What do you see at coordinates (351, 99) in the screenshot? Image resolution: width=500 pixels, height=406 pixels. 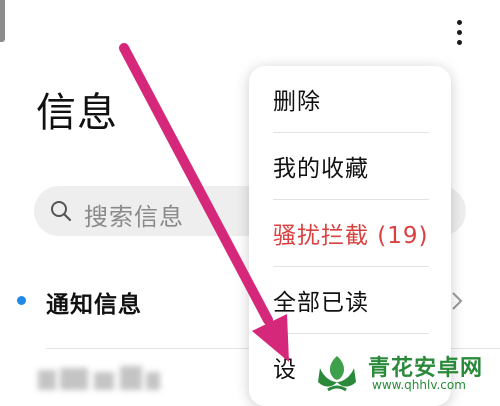 I see `menu-item-delete: 删除` at bounding box center [351, 99].